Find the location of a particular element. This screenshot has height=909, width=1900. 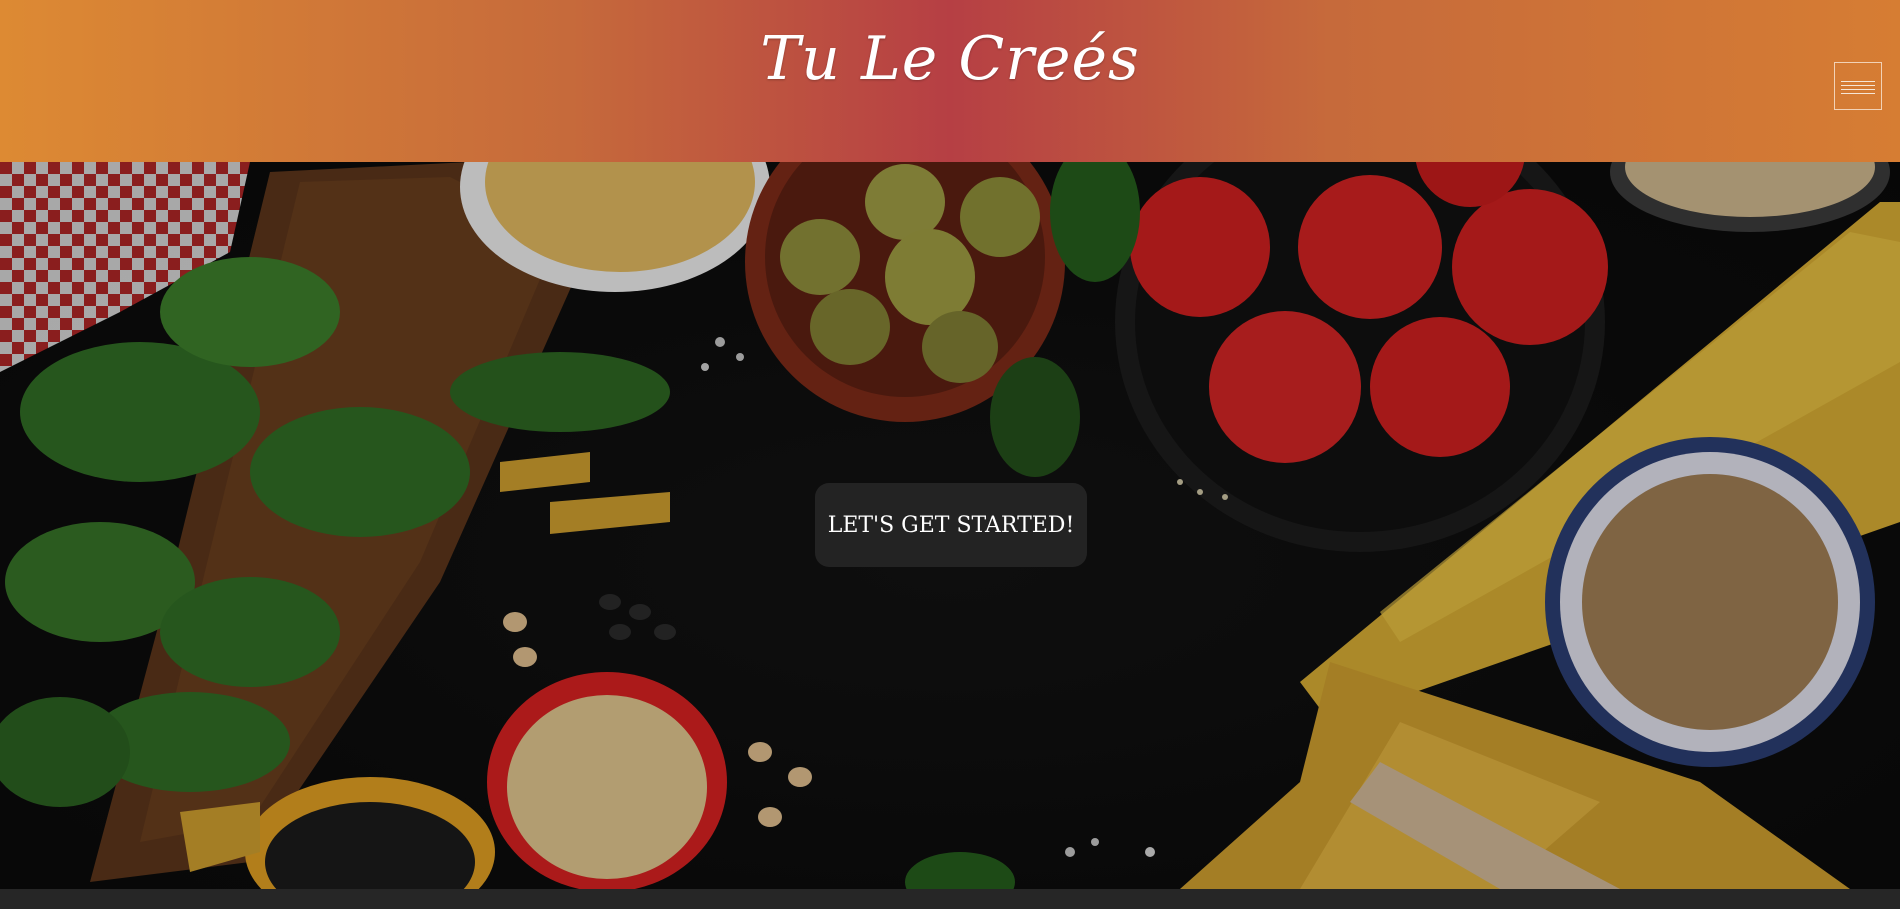

get-started-button: LET'S GET STARTED! is located at coordinates (951, 525).